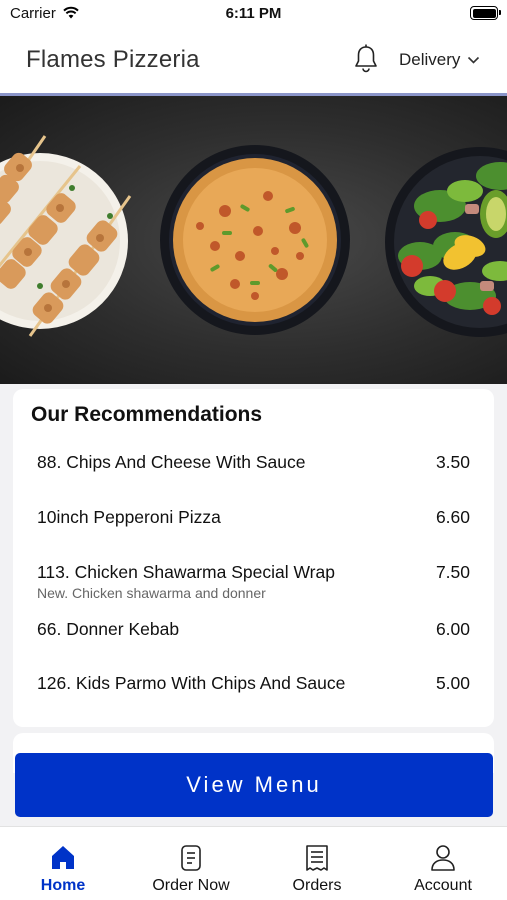 This screenshot has width=507, height=900. What do you see at coordinates (186, 572) in the screenshot?
I see `item-name: 113. Chicken Shawarma Special Wrap` at bounding box center [186, 572].